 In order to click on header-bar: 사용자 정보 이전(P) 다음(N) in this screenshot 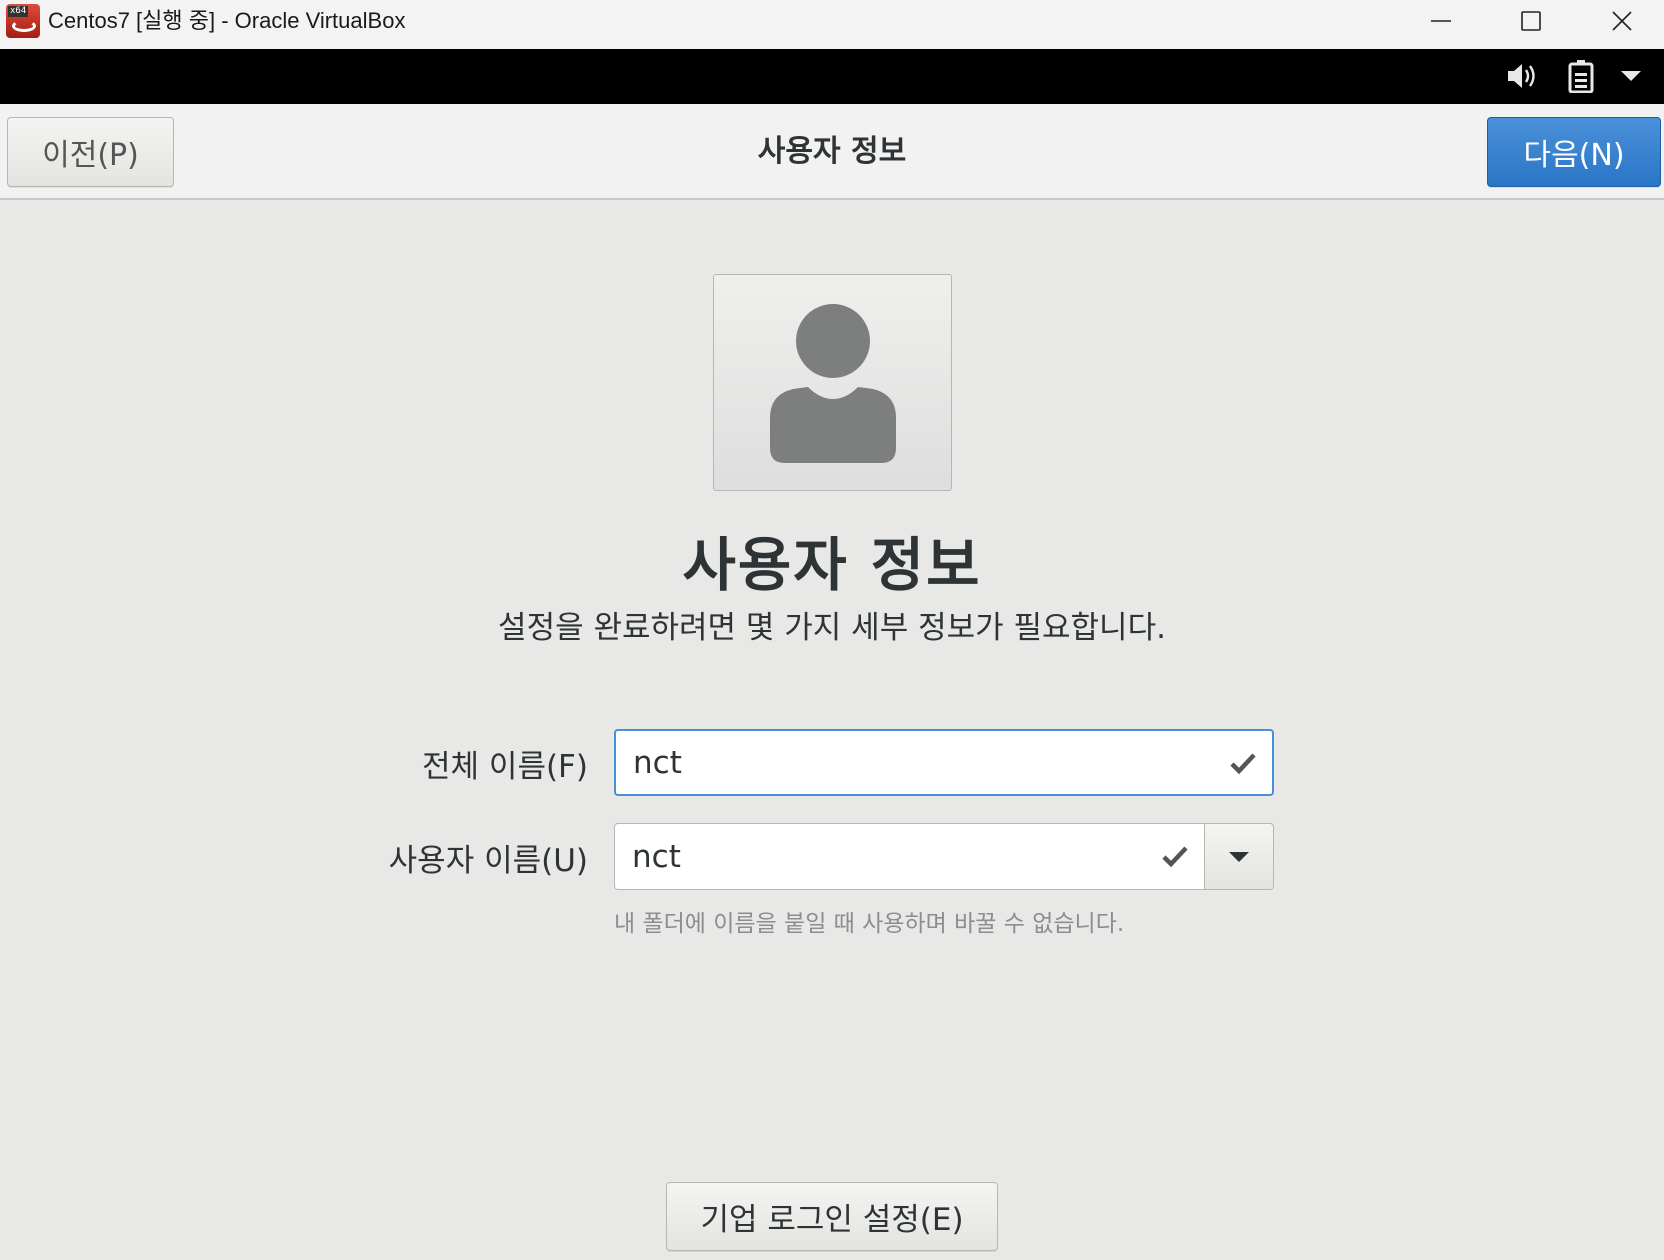, I will do `click(832, 152)`.